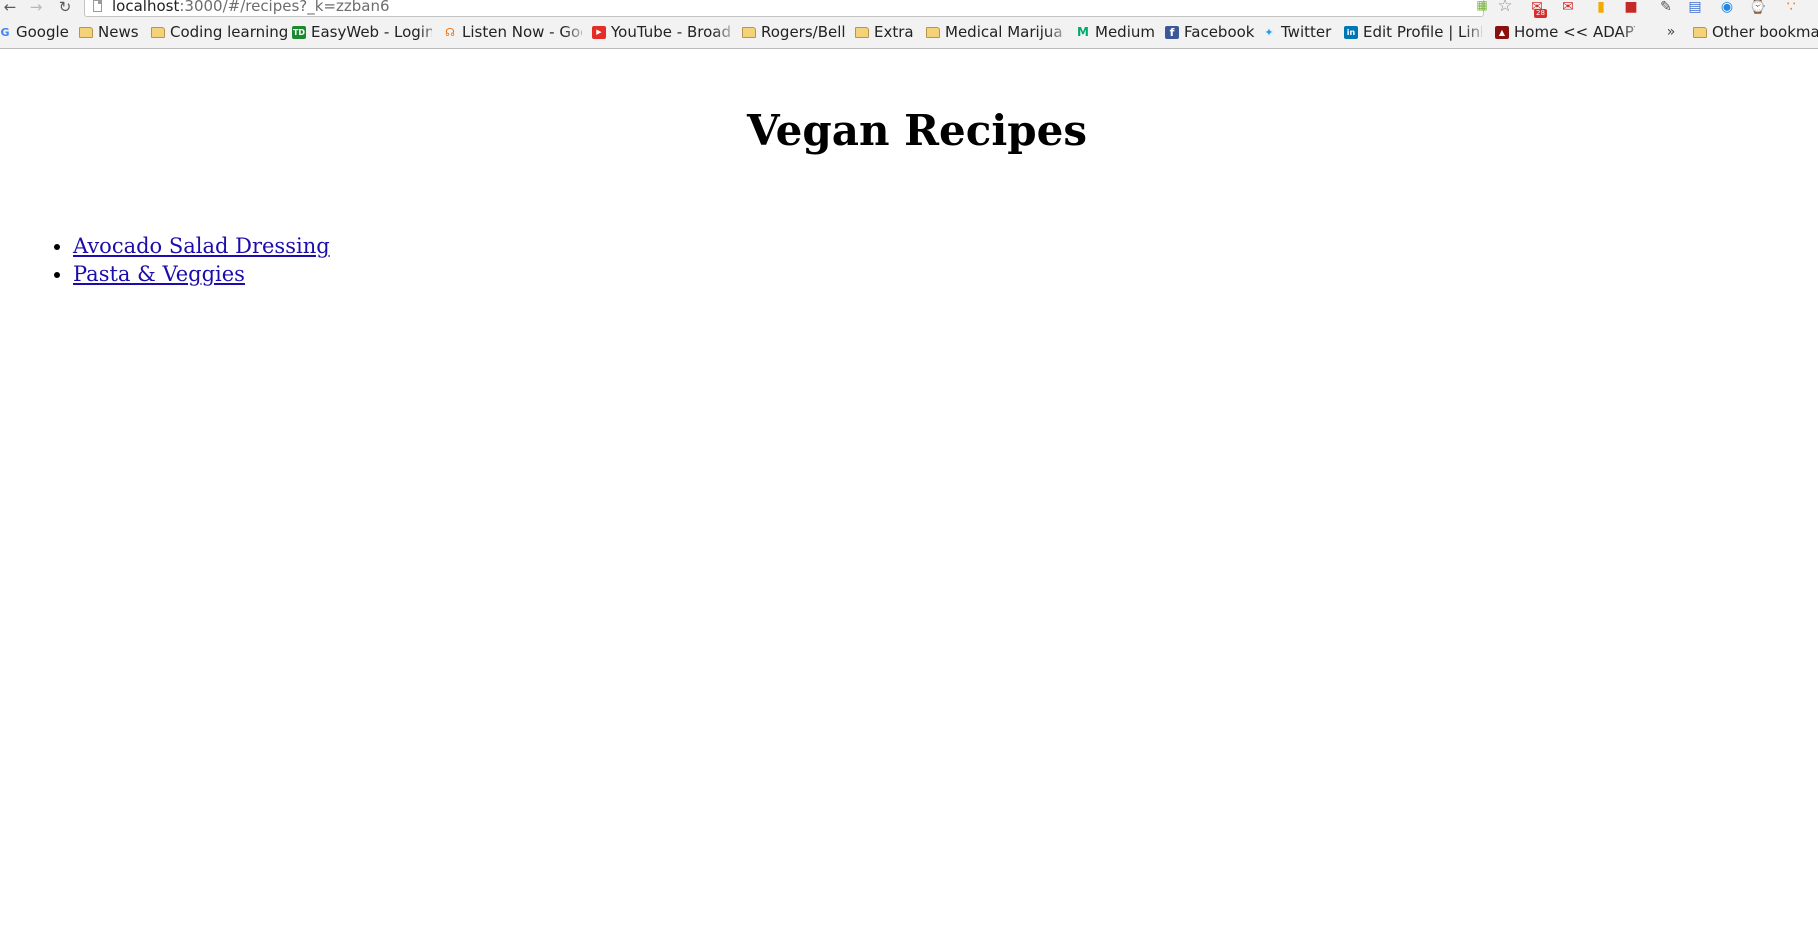 Image resolution: width=1818 pixels, height=948 pixels. Describe the element at coordinates (1422, 32) in the screenshot. I see `bookmark-label: Edit Profile | Link` at that location.